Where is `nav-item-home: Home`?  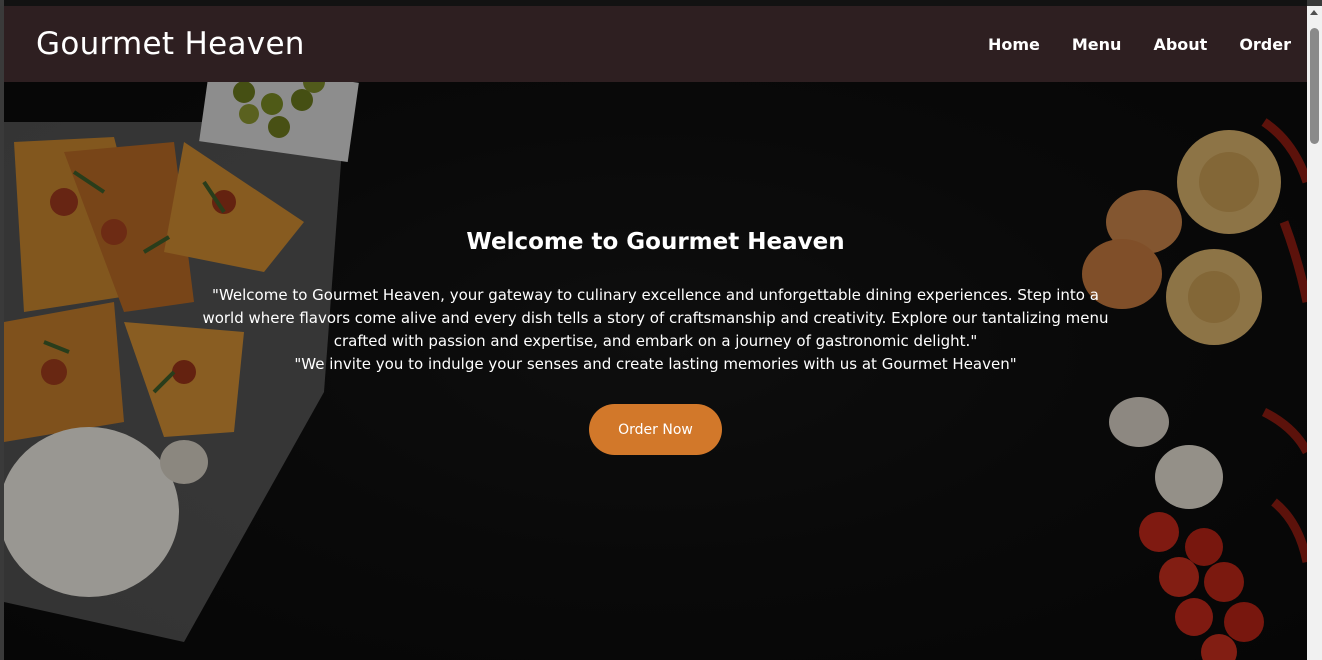
nav-item-home: Home is located at coordinates (1014, 44).